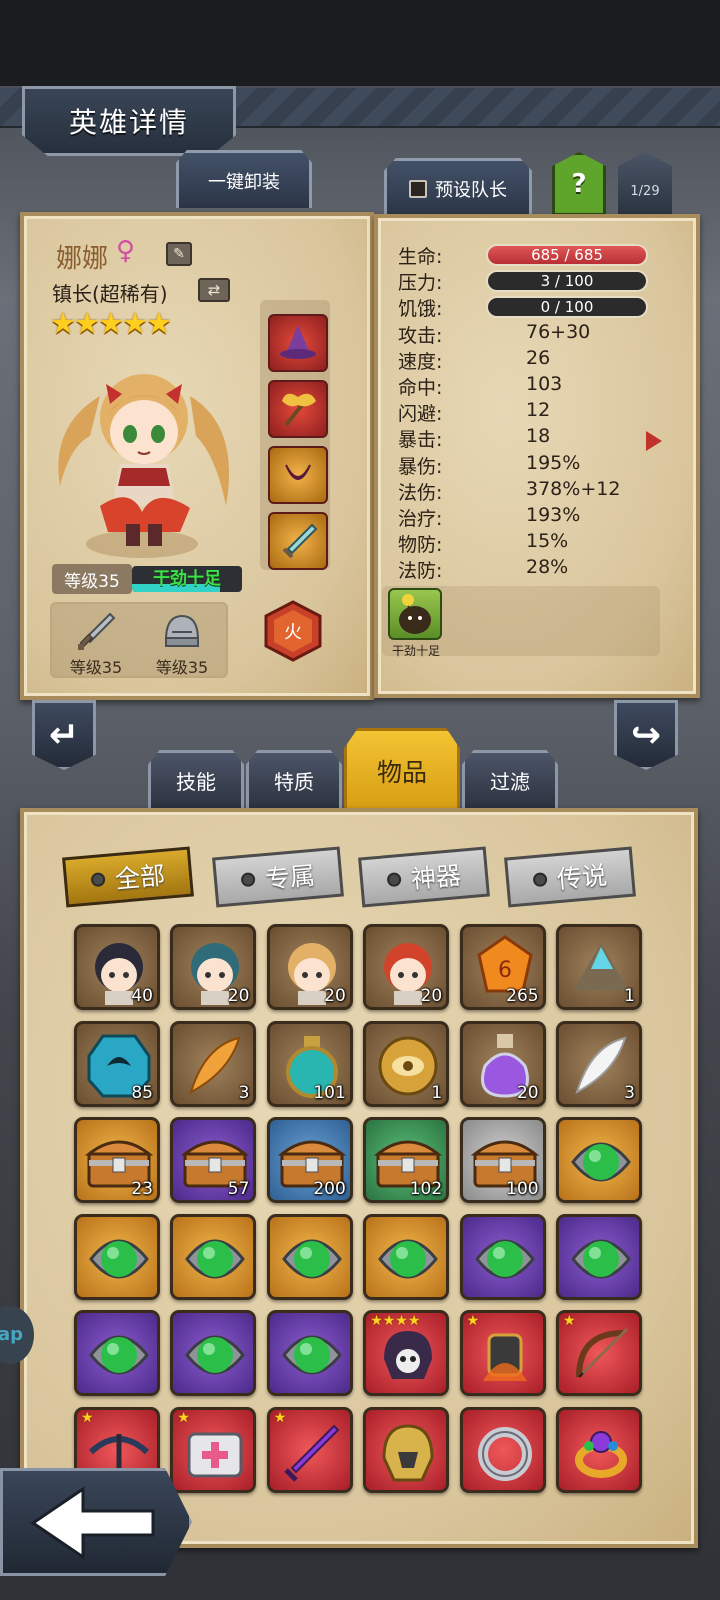 Image resolution: width=720 pixels, height=1600 pixels. What do you see at coordinates (502, 1160) in the screenshot?
I see `inventory-item: 100` at bounding box center [502, 1160].